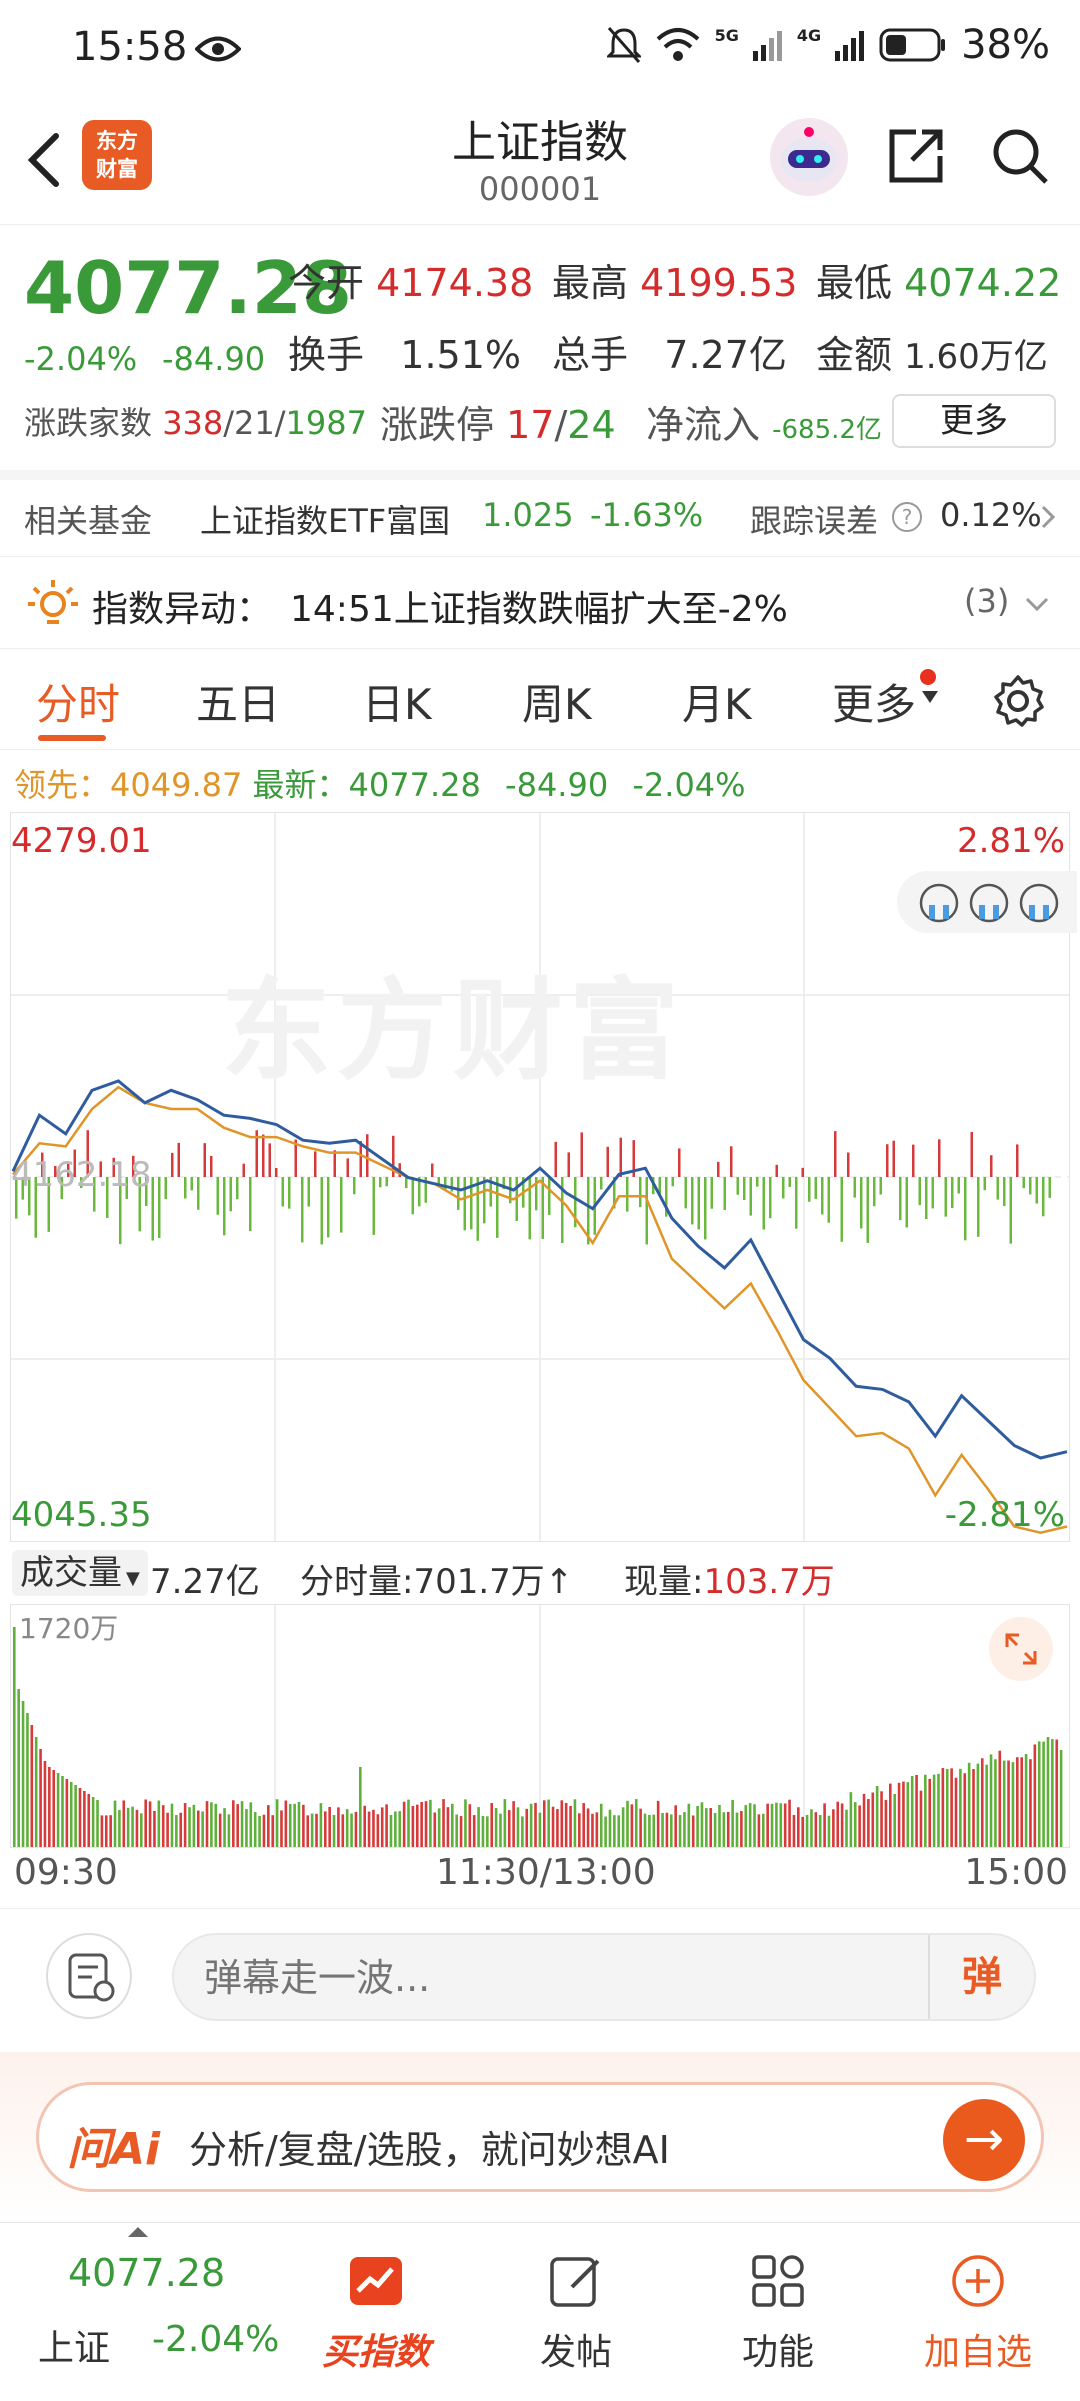 Image resolution: width=1080 pixels, height=2401 pixels. I want to click on nav-post-label: 发帖, so click(575, 2352).